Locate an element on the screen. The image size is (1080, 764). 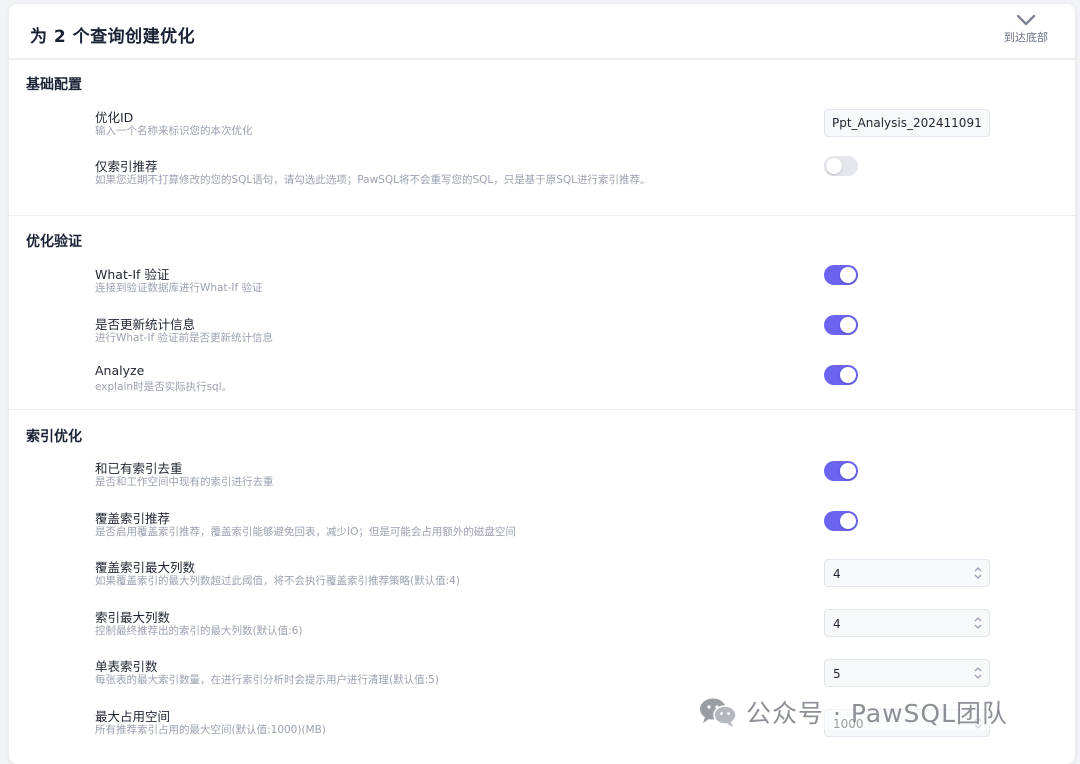
watermark: 公众号 · PawSQL团队 is located at coordinates (853, 712).